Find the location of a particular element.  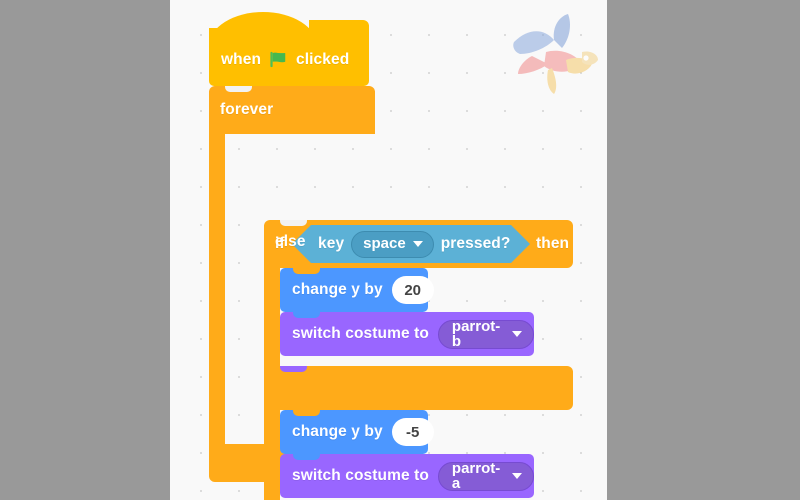

else-bar-top-notch is located at coordinates (293, 369).